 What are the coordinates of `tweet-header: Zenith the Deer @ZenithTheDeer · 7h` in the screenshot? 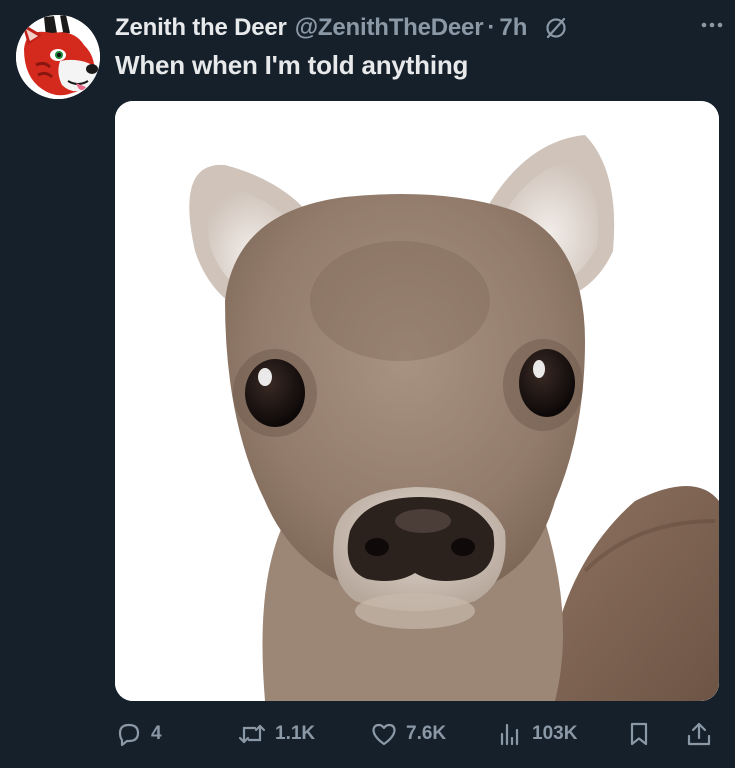 It's located at (420, 28).